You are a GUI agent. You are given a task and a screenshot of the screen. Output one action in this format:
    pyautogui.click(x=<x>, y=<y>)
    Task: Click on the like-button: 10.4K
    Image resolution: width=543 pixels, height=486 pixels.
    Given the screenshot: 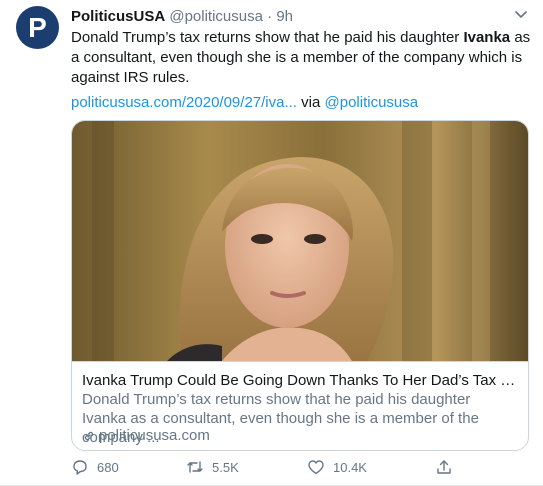 What is the action you would take?
    pyautogui.click(x=337, y=467)
    